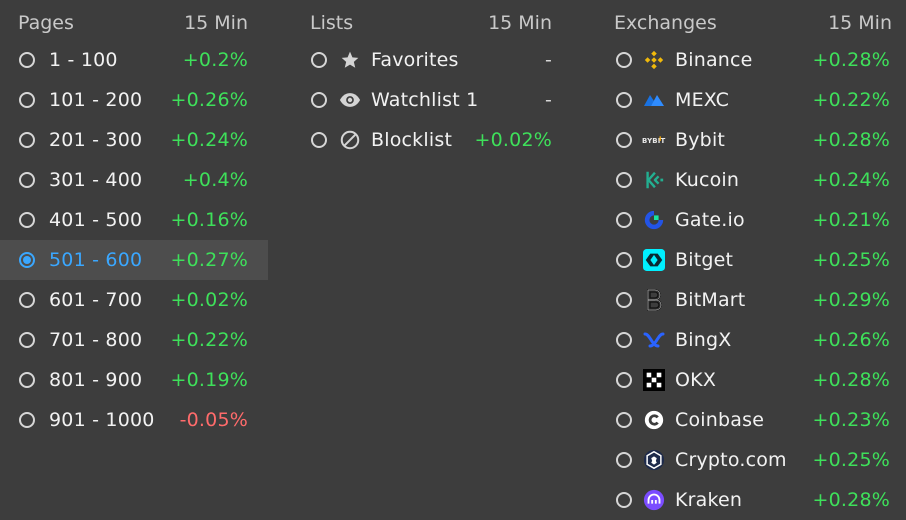 The image size is (906, 520). I want to click on page-range-label: 801 - 900, so click(96, 380).